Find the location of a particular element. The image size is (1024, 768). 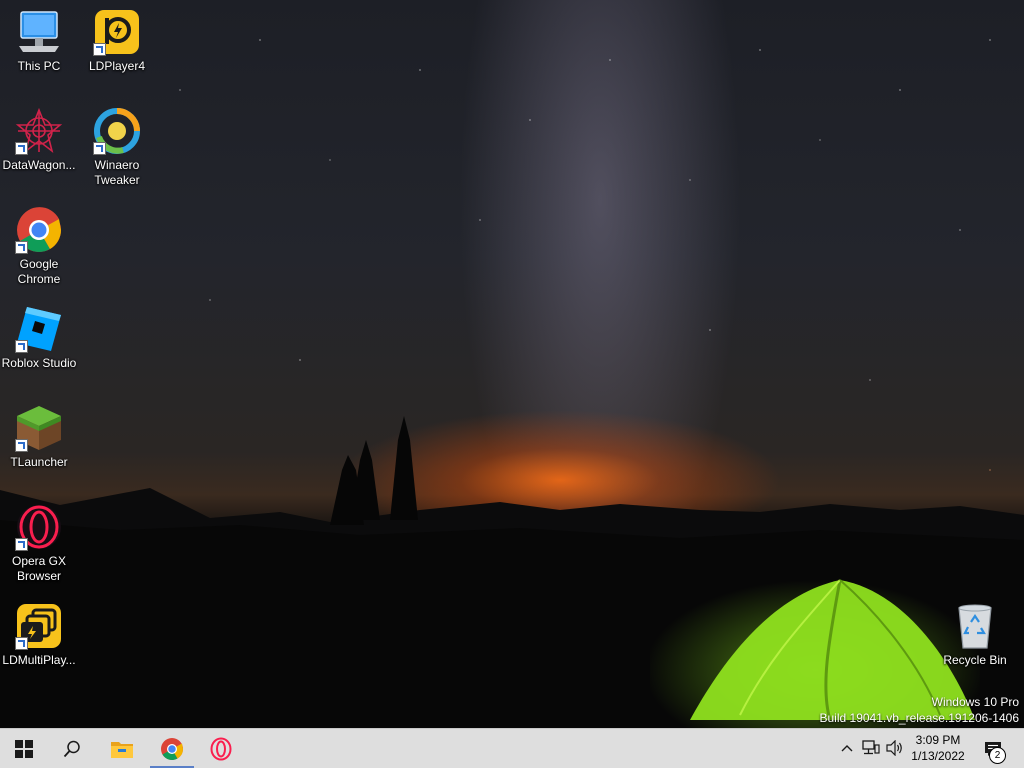

tray-network is located at coordinates (871, 748).